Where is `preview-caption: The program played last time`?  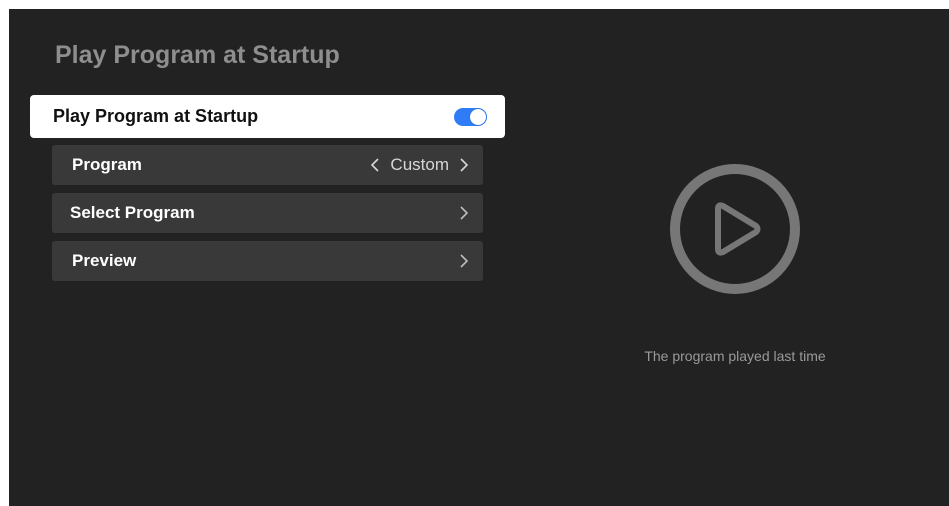
preview-caption: The program played last time is located at coordinates (735, 356).